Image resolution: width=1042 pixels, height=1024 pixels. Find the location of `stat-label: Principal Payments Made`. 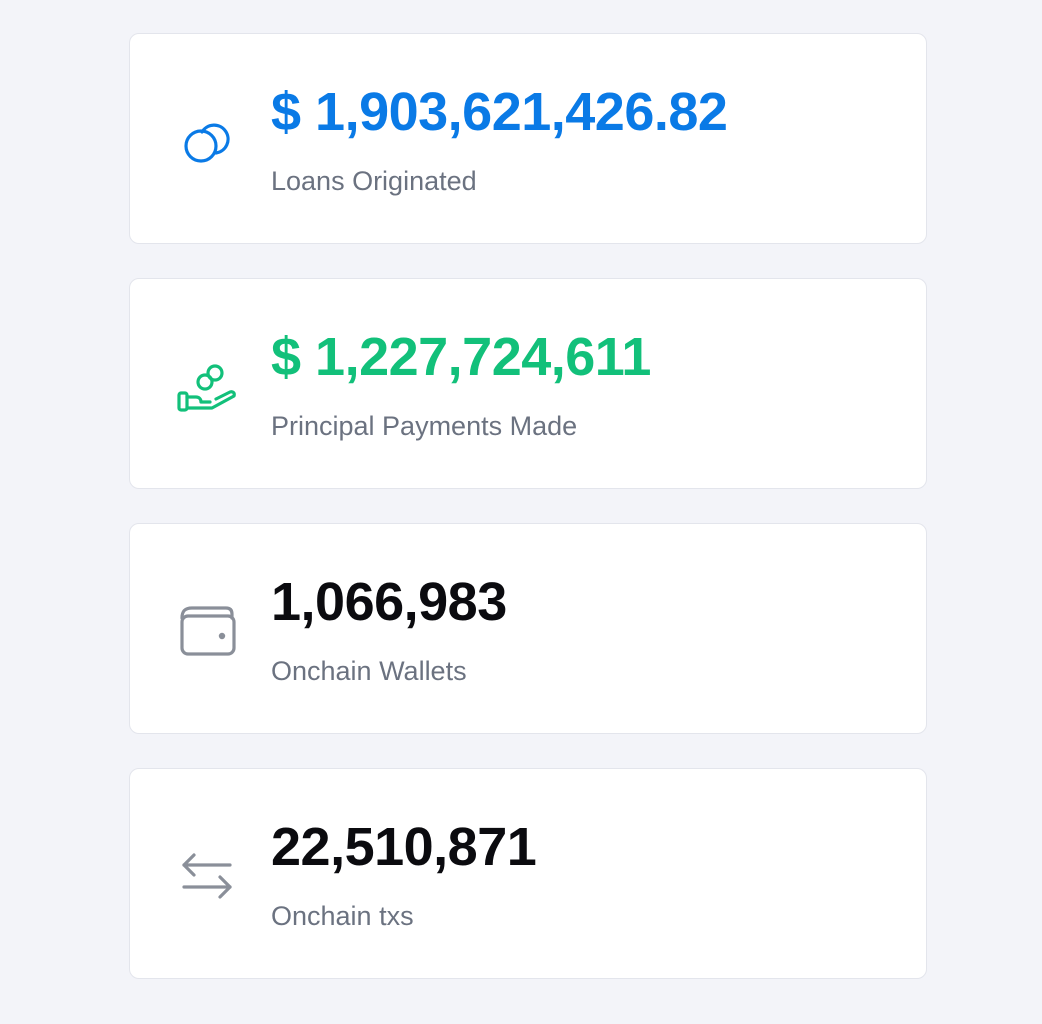

stat-label: Principal Payments Made is located at coordinates (424, 426).